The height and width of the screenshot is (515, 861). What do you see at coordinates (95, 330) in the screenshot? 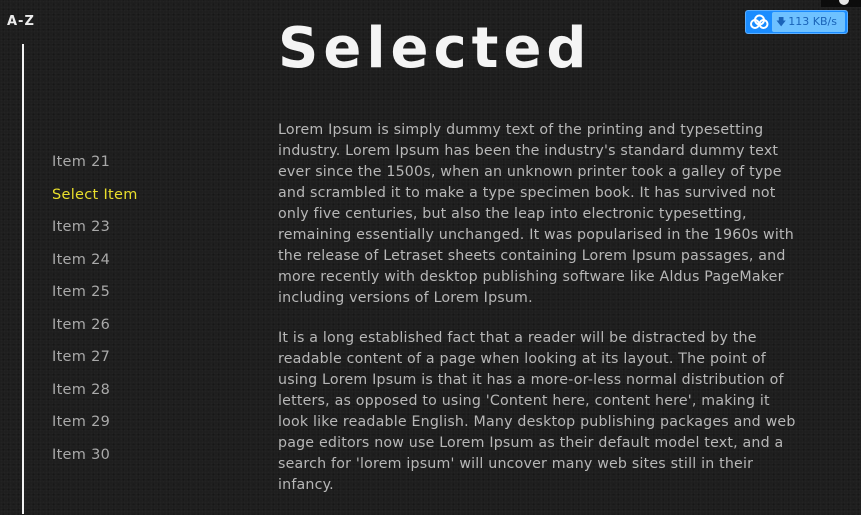
I see `sidebar-item-26: Item 26` at bounding box center [95, 330].